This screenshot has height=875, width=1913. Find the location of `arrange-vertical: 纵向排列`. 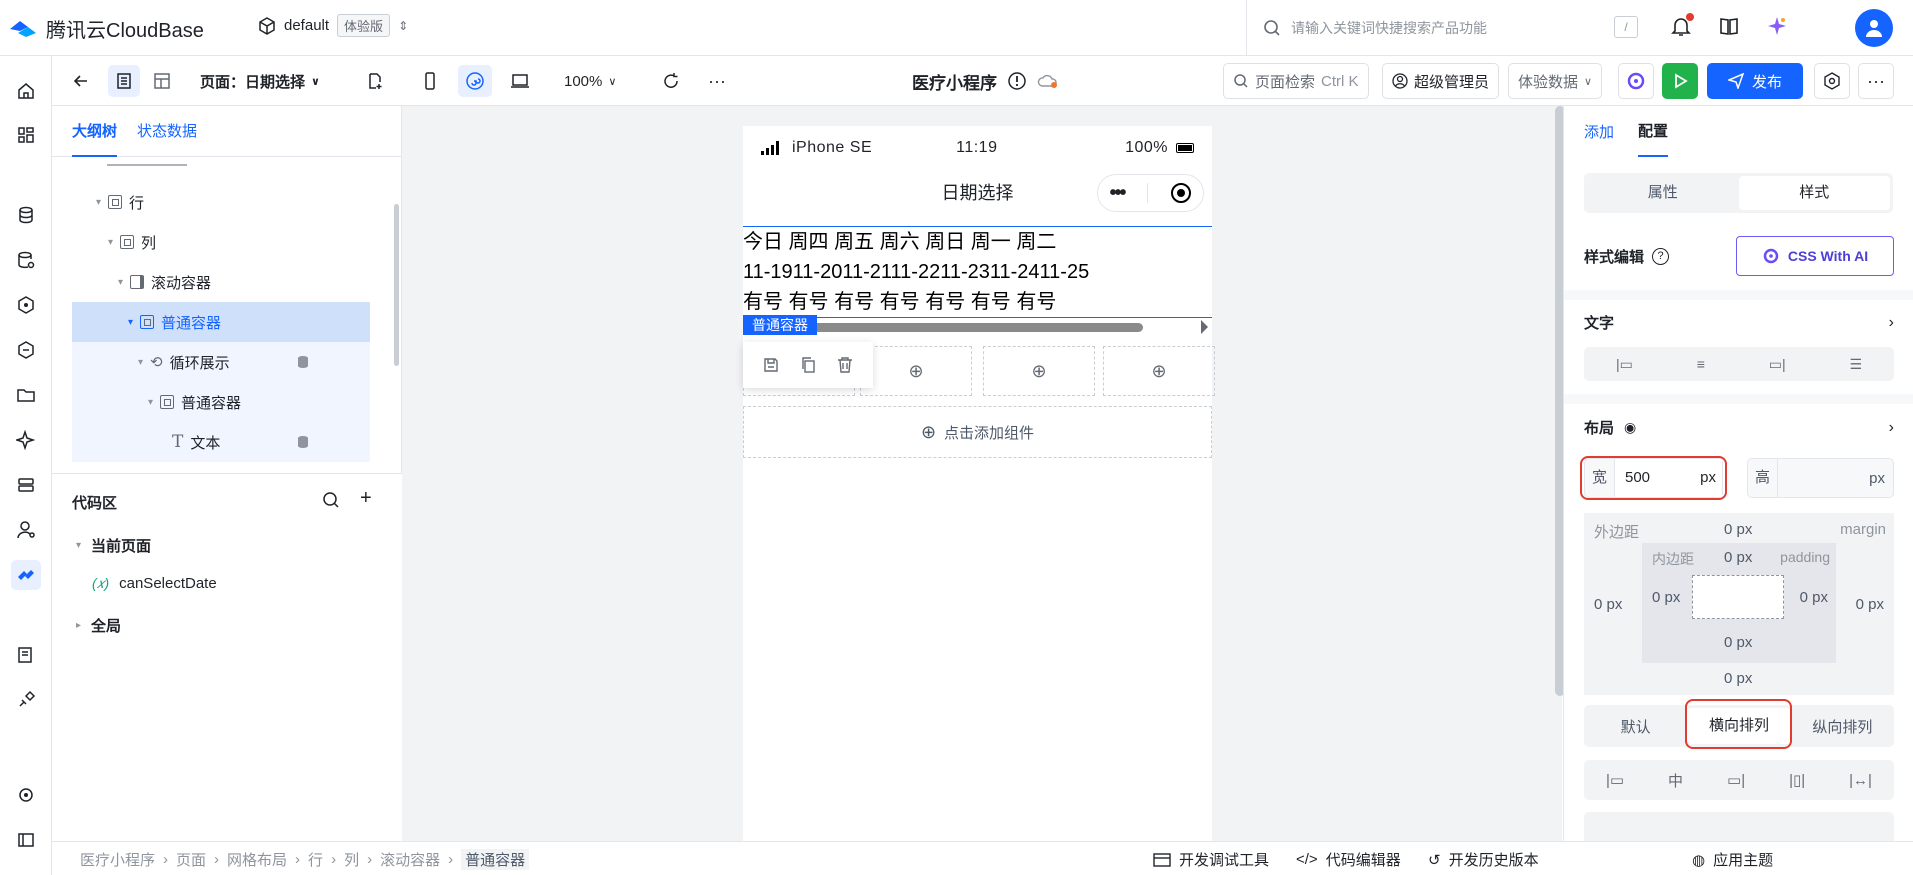

arrange-vertical: 纵向排列 is located at coordinates (1842, 726).